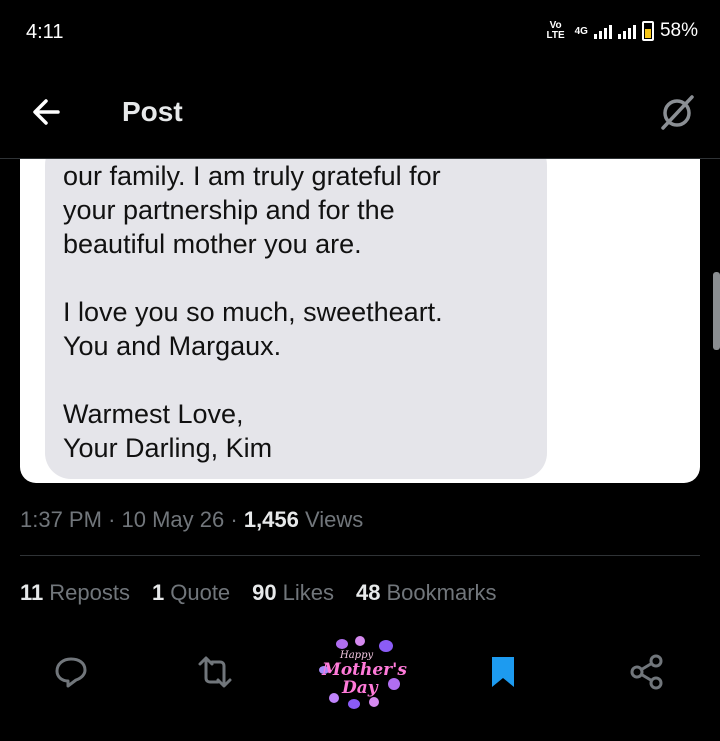  Describe the element at coordinates (647, 31) in the screenshot. I see `battery-icon` at that location.